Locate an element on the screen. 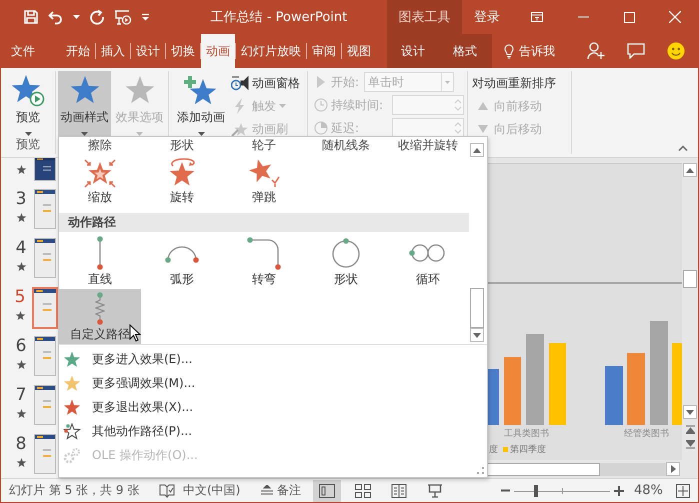  ribbon-tab: 切换 is located at coordinates (183, 51).